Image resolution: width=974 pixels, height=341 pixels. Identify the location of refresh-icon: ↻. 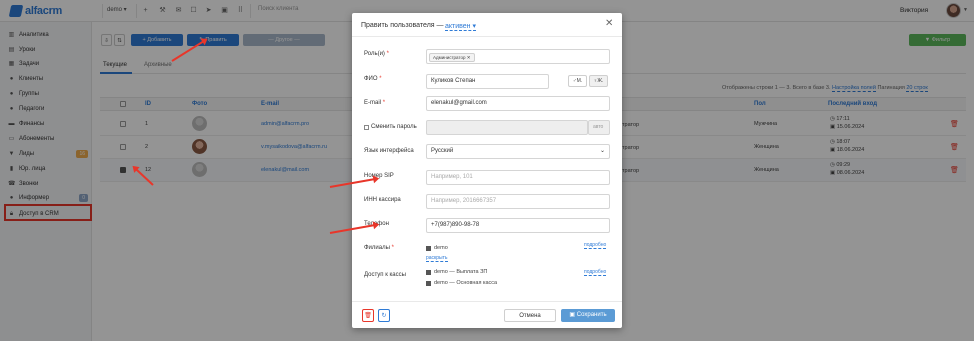
(384, 316).